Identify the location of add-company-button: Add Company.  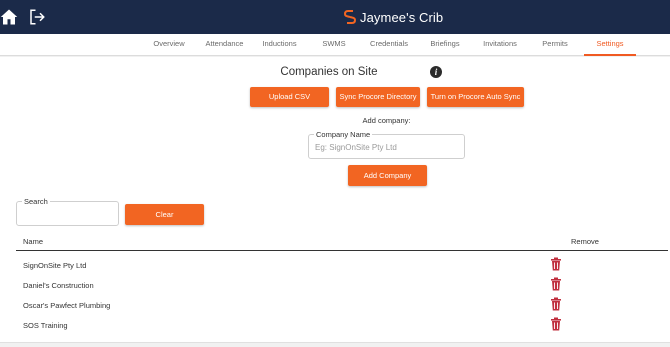
(387, 175).